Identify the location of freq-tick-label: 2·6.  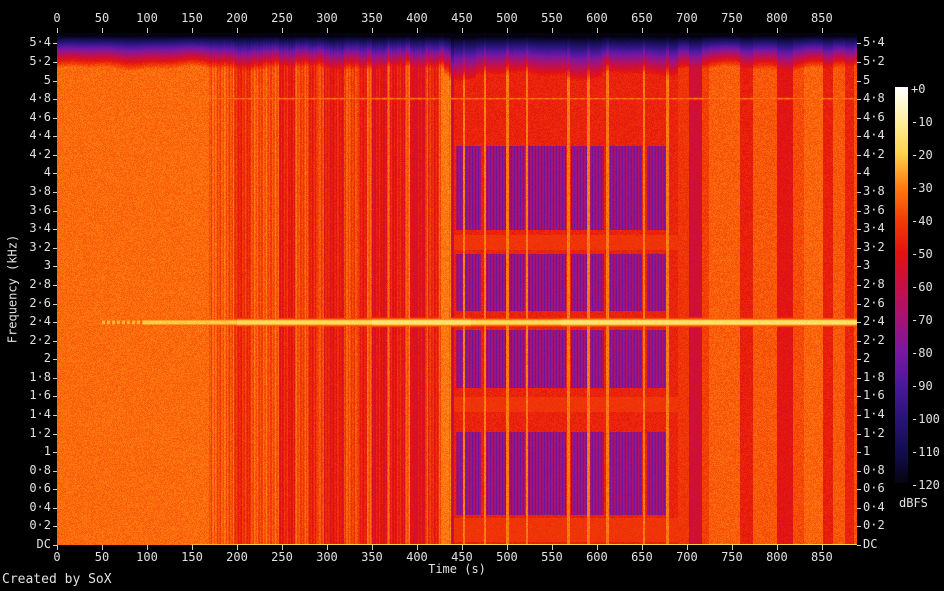
(874, 302).